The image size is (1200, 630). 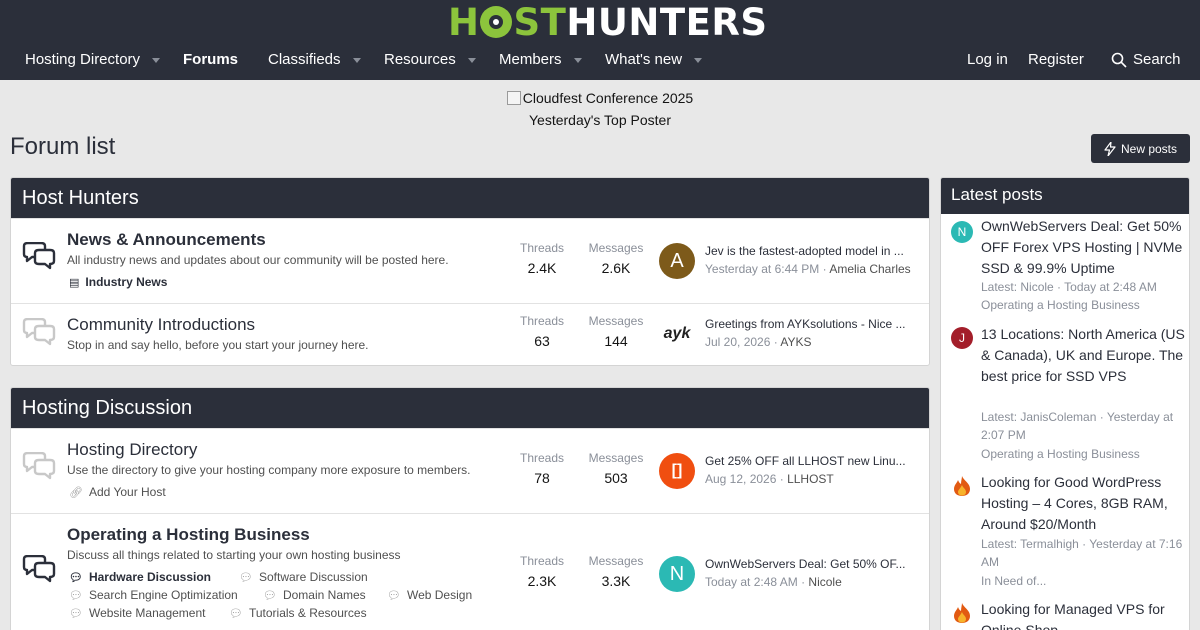 I want to click on subforum-label: Tutorials & Resources, so click(x=307, y=613).